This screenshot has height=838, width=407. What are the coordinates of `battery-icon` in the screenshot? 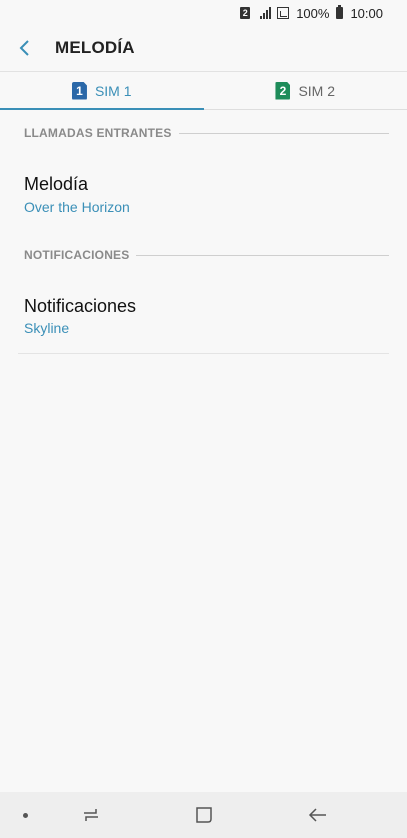 It's located at (340, 12).